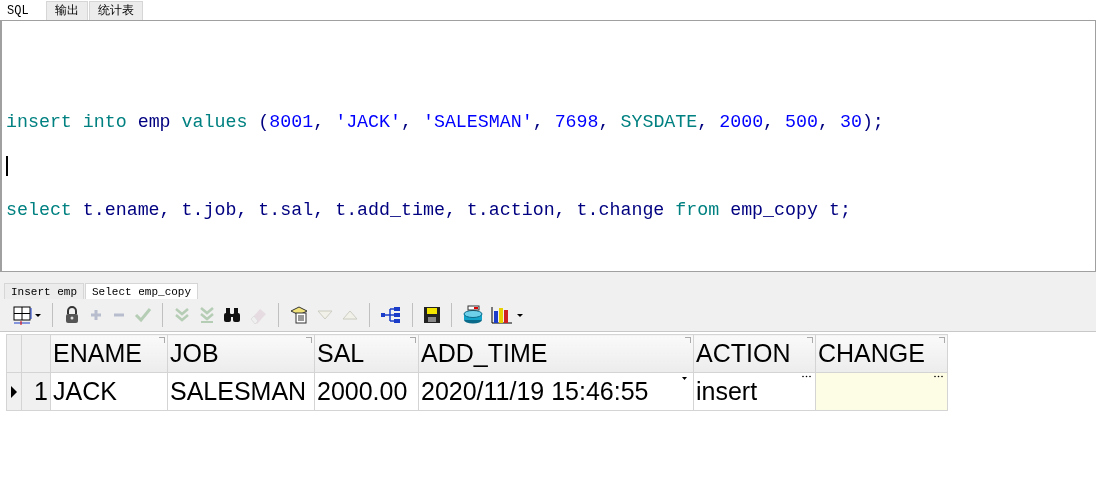 The image size is (1096, 504). Describe the element at coordinates (142, 291) in the screenshot. I see `tab: Select emp_copy` at that location.